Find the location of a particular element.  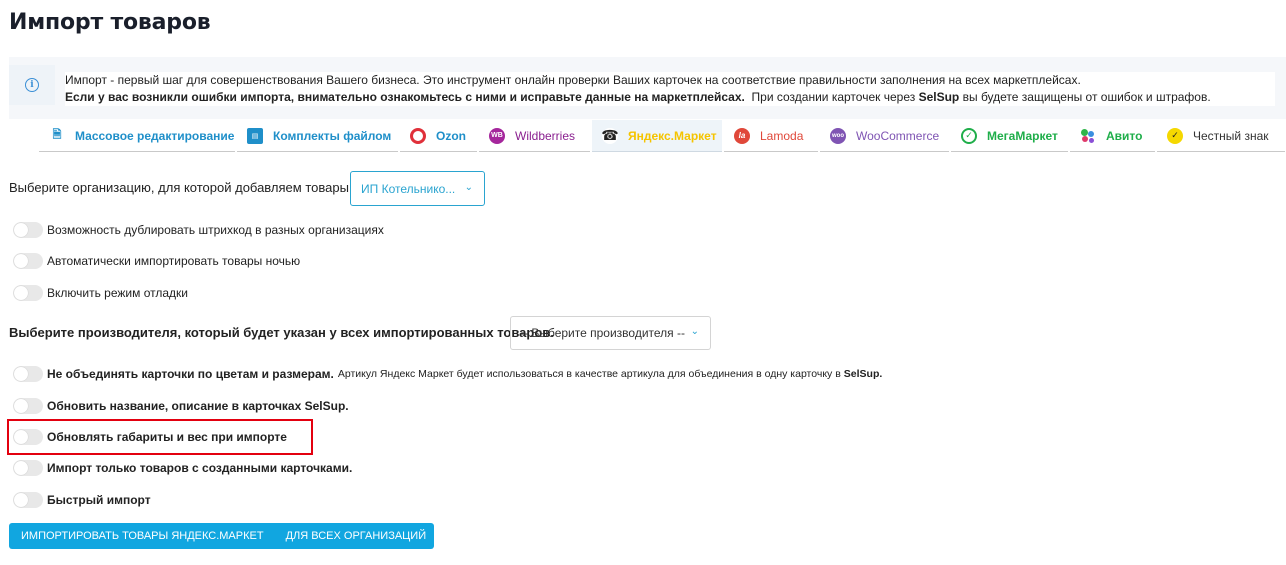

manufacturer-select-value: -- Выберите производителя -- is located at coordinates (602, 333).